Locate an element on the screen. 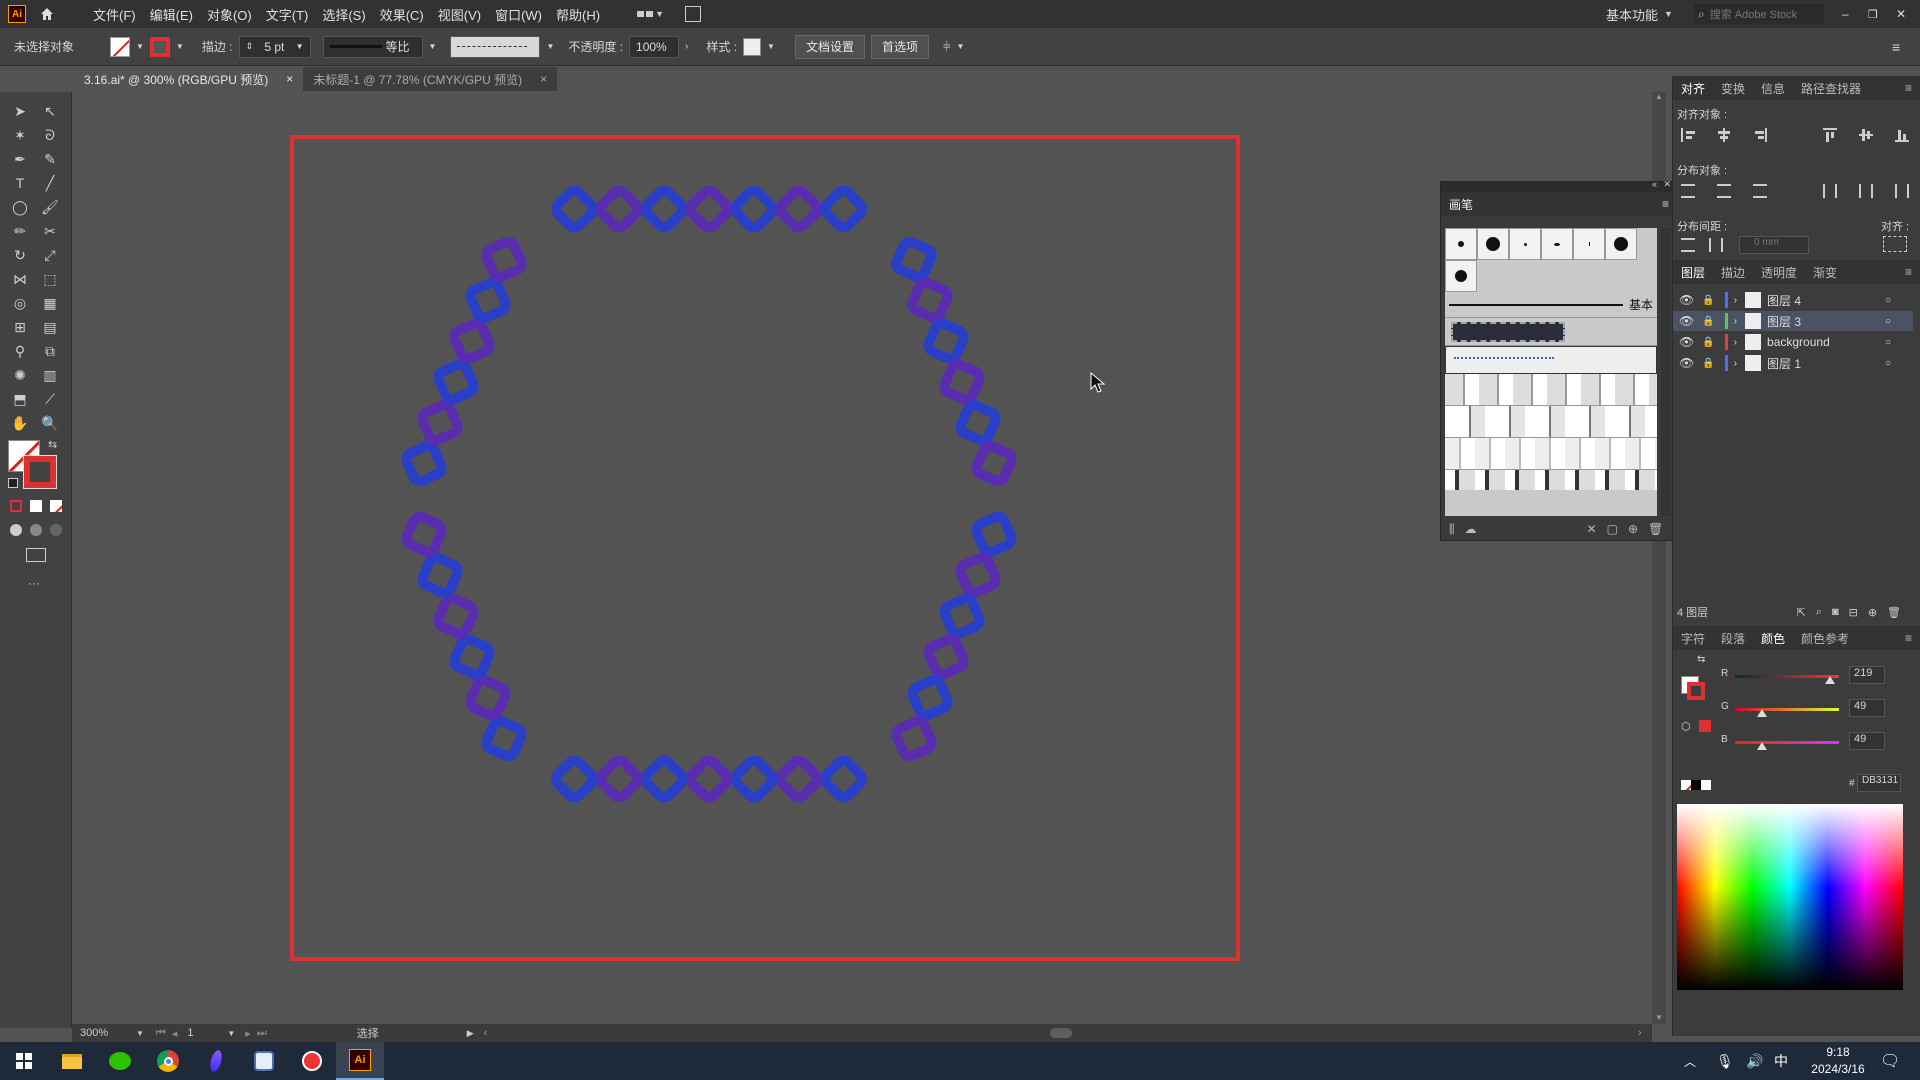 The image size is (1920, 1080). close-window-button: ✕ is located at coordinates (1901, 14).